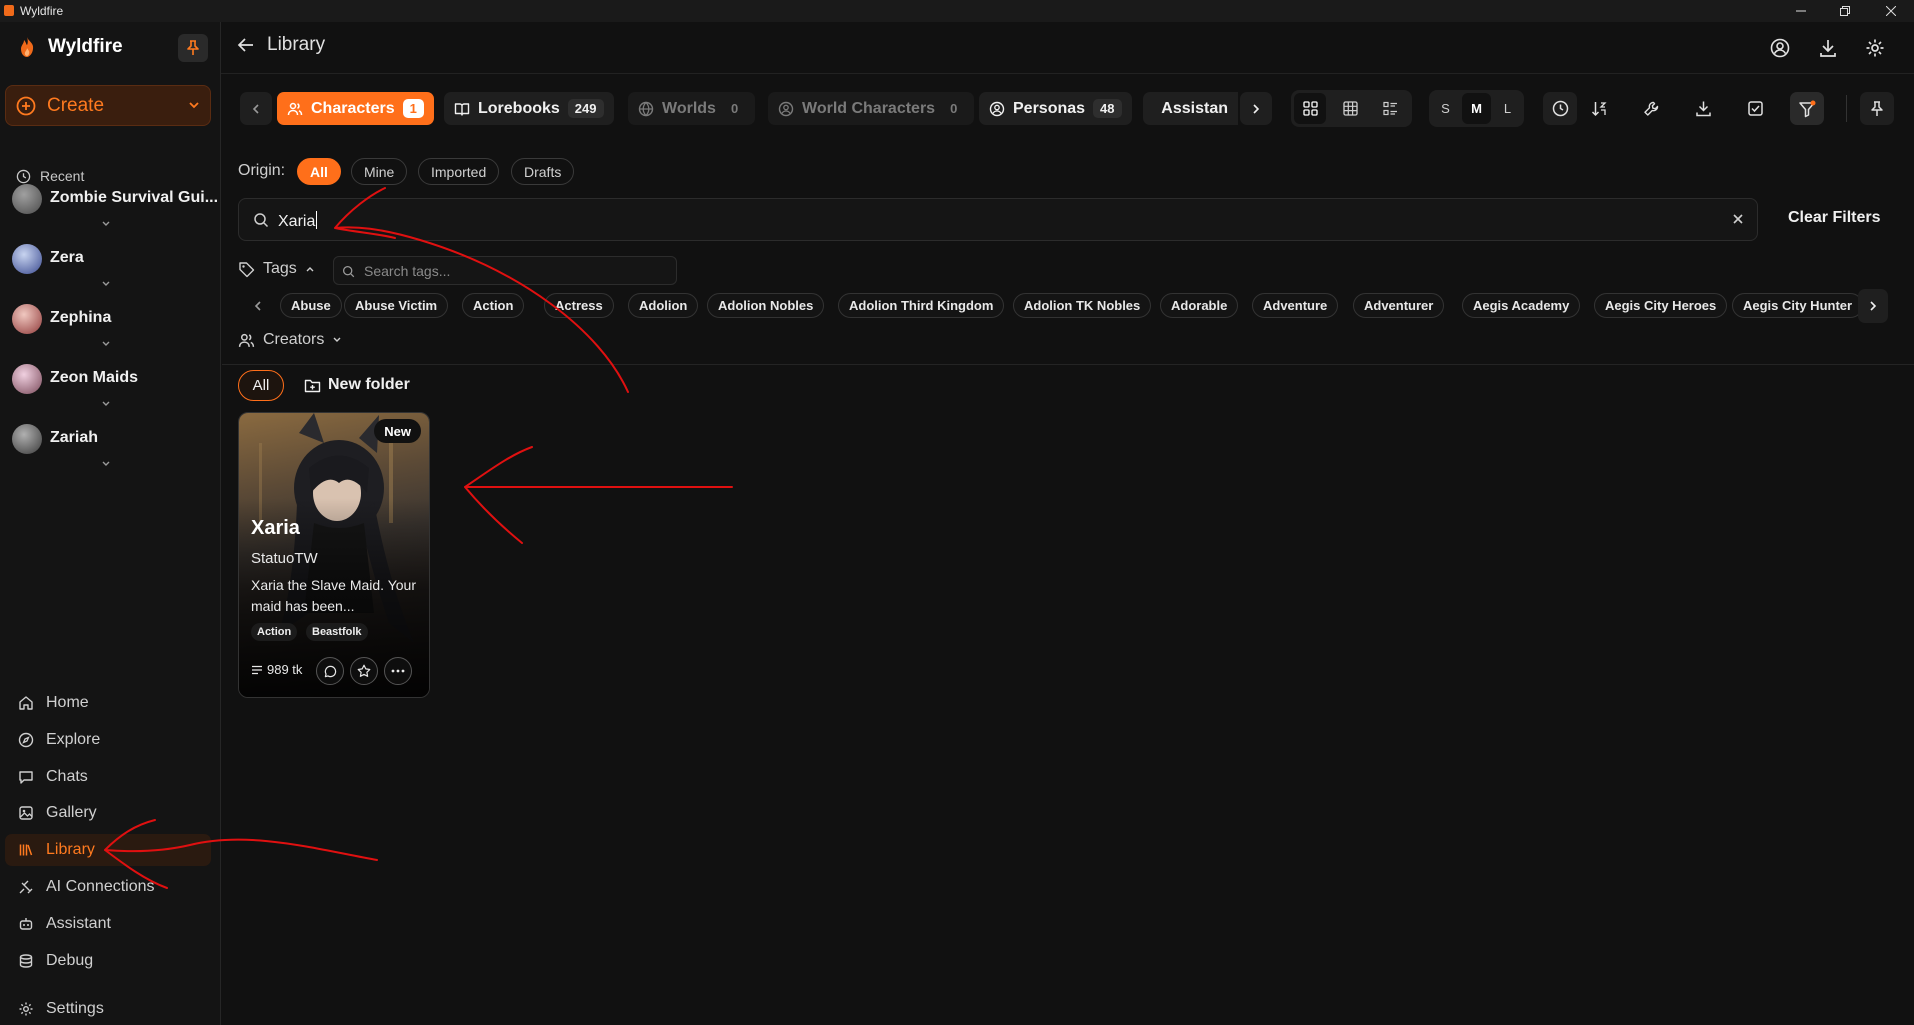 The height and width of the screenshot is (1025, 1914). I want to click on recent-sort-button, so click(1560, 108).